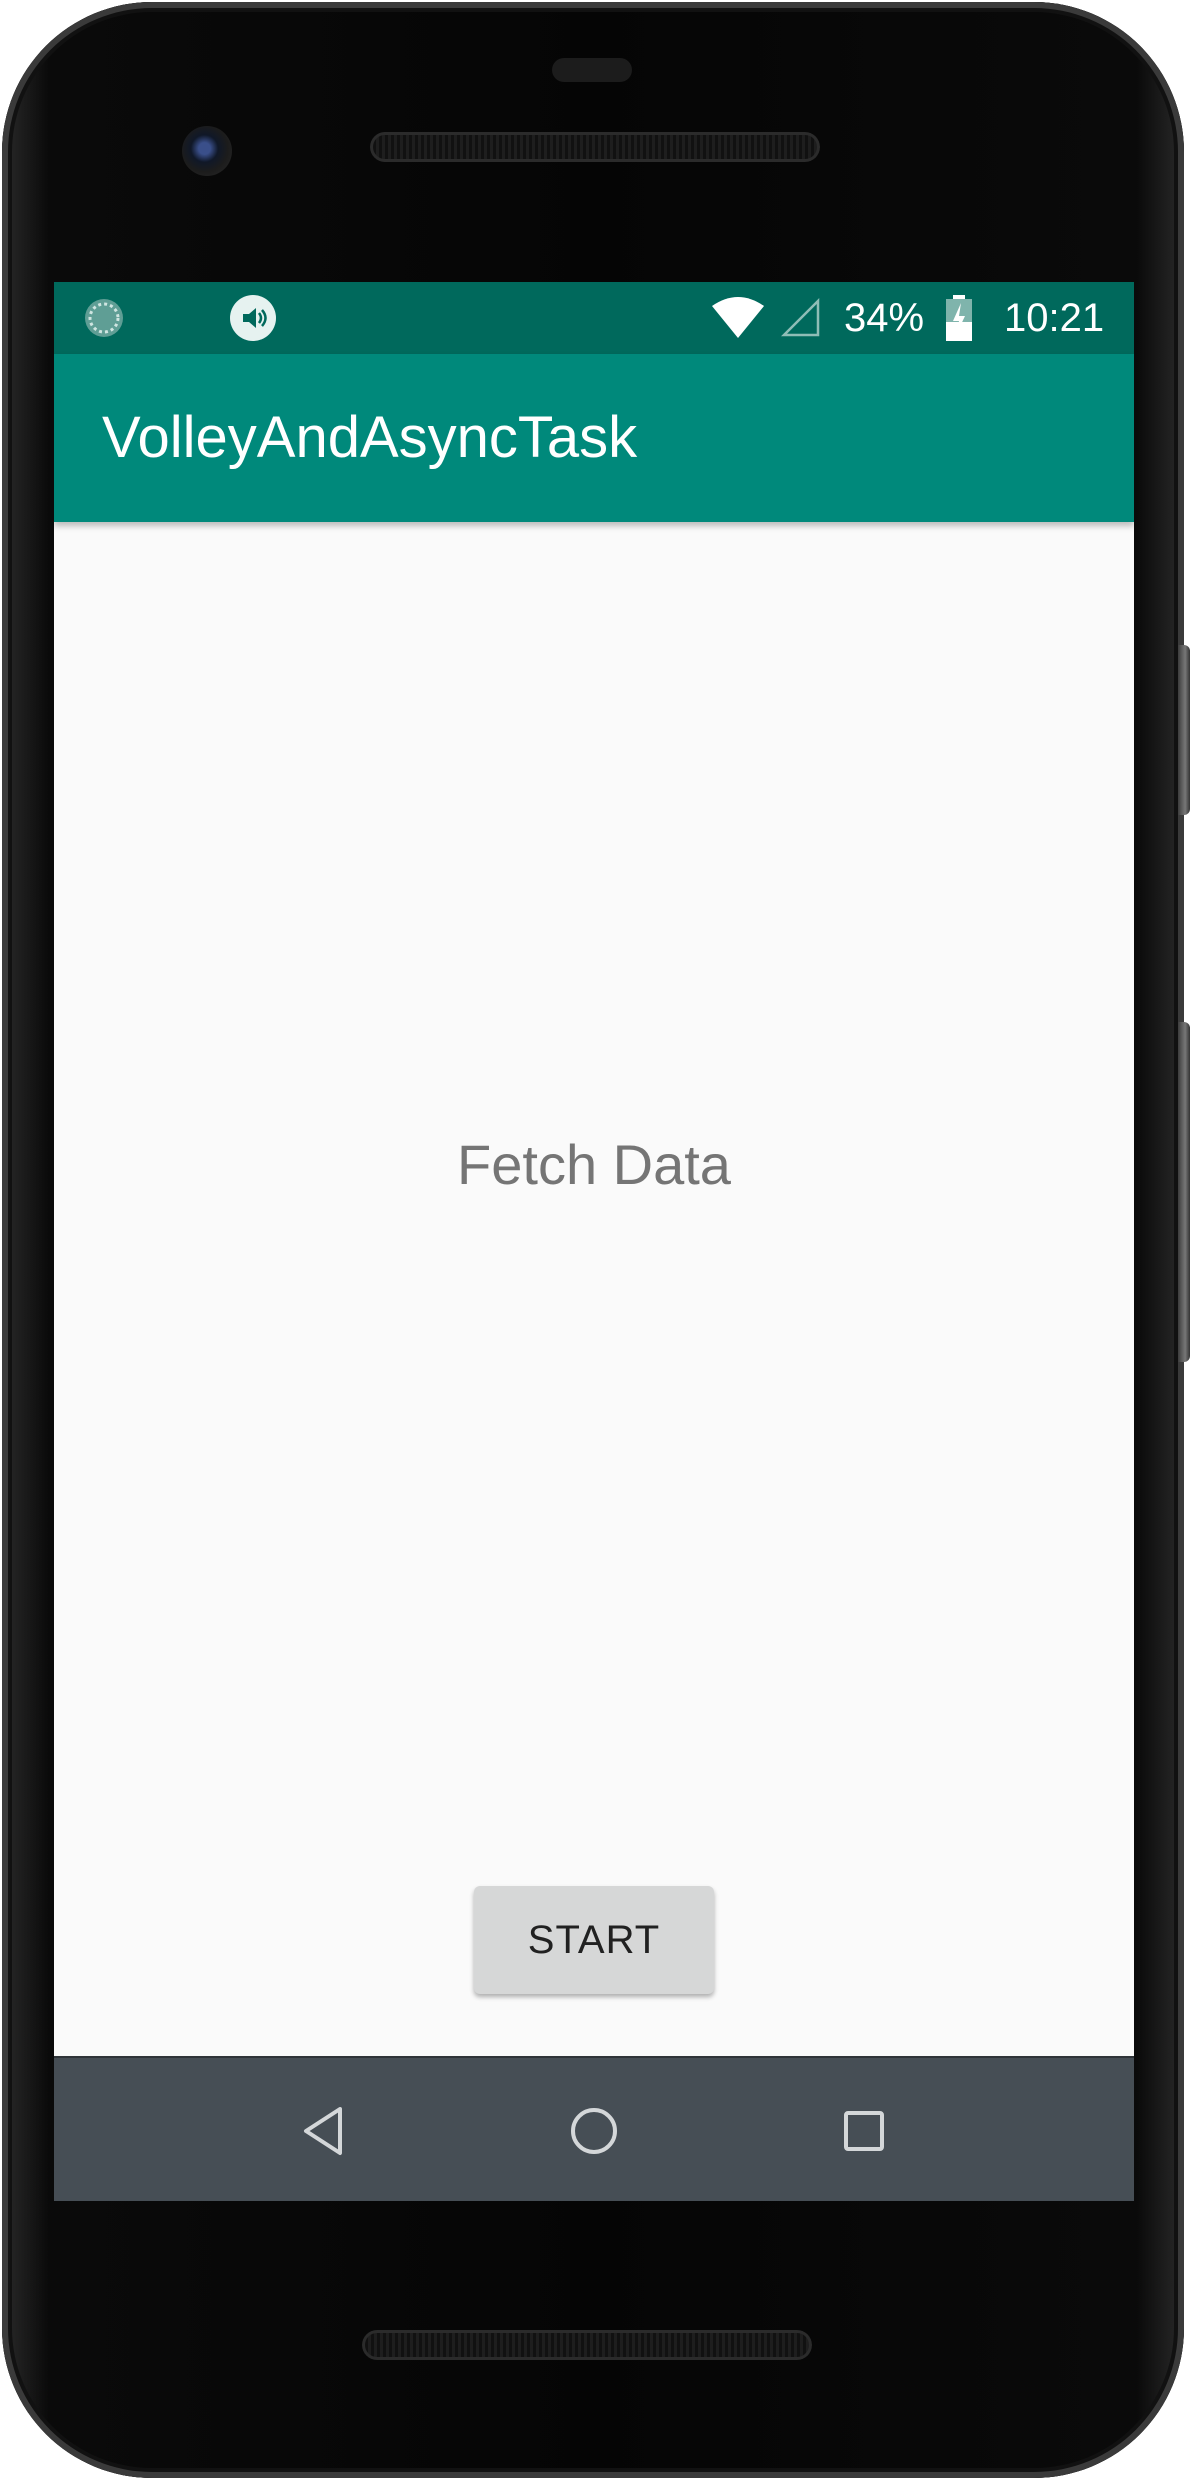  What do you see at coordinates (801, 318) in the screenshot?
I see `cell-signal-icon` at bounding box center [801, 318].